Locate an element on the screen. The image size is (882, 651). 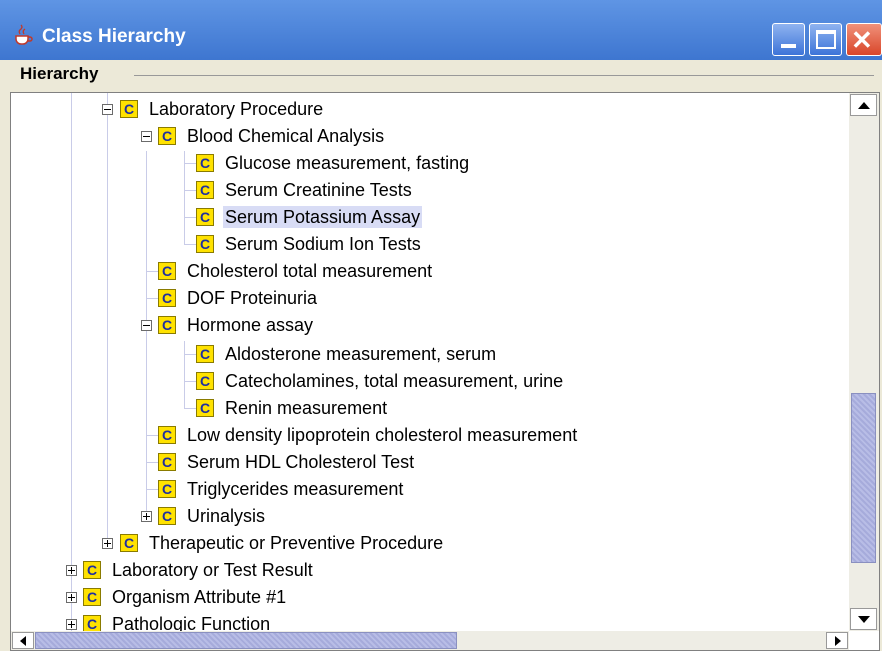
tree-node: C Glucose measurement, fasting is located at coordinates (333, 163).